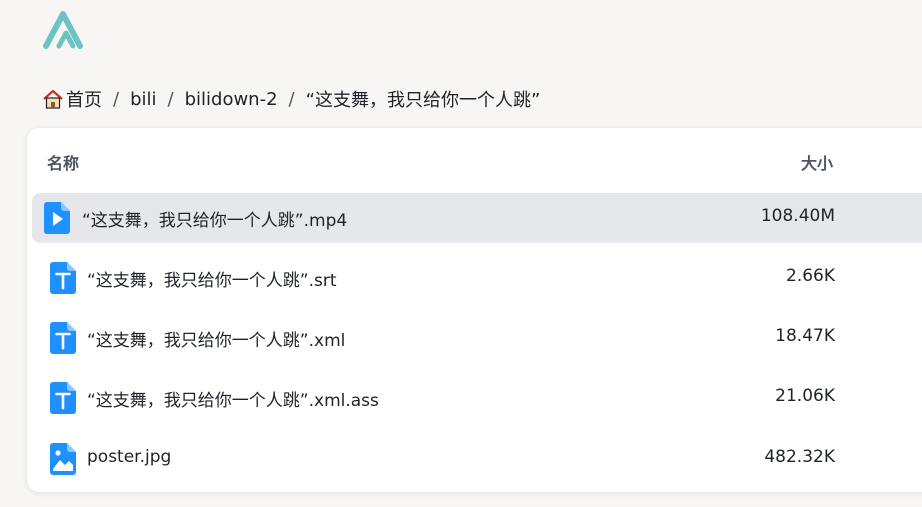 The image size is (922, 507). Describe the element at coordinates (63, 459) in the screenshot. I see `image-file-icon` at that location.